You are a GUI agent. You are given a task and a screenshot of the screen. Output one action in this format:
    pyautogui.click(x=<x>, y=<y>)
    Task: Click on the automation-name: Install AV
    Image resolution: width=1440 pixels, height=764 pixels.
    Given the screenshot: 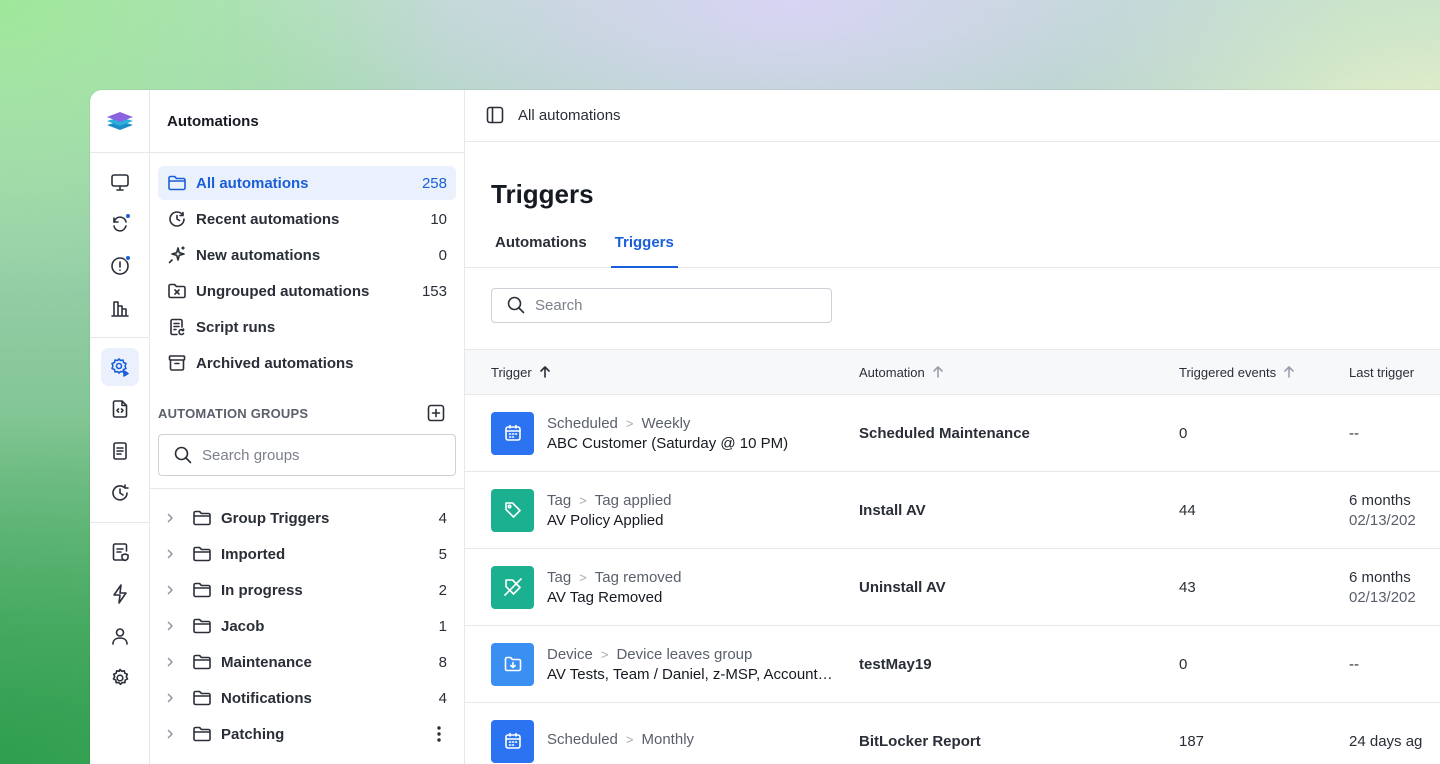 What is the action you would take?
    pyautogui.click(x=1019, y=510)
    